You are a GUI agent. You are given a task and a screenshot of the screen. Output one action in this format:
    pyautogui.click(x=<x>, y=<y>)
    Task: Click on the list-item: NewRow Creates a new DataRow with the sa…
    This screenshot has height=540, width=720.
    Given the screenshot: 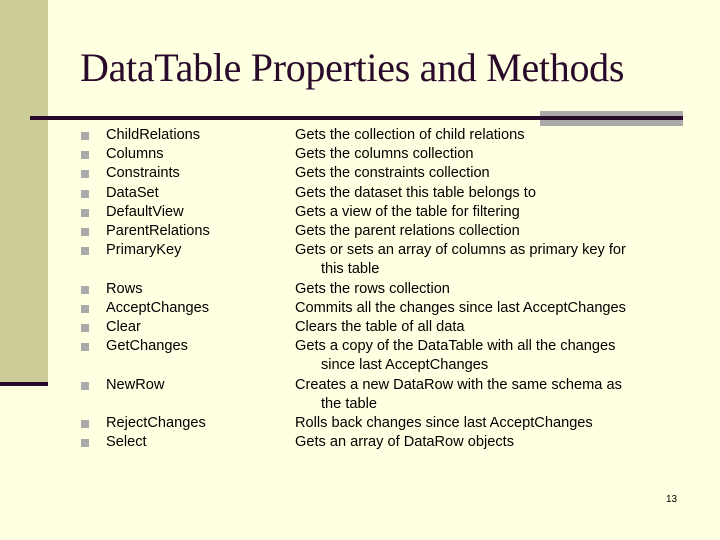 What is the action you would take?
    pyautogui.click(x=360, y=395)
    